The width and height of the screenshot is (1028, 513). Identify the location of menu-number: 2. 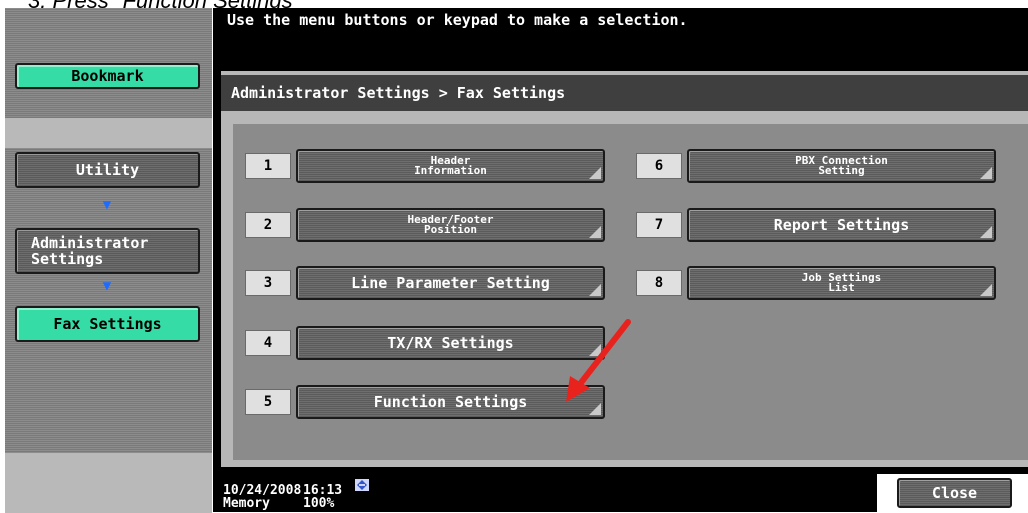
(268, 225).